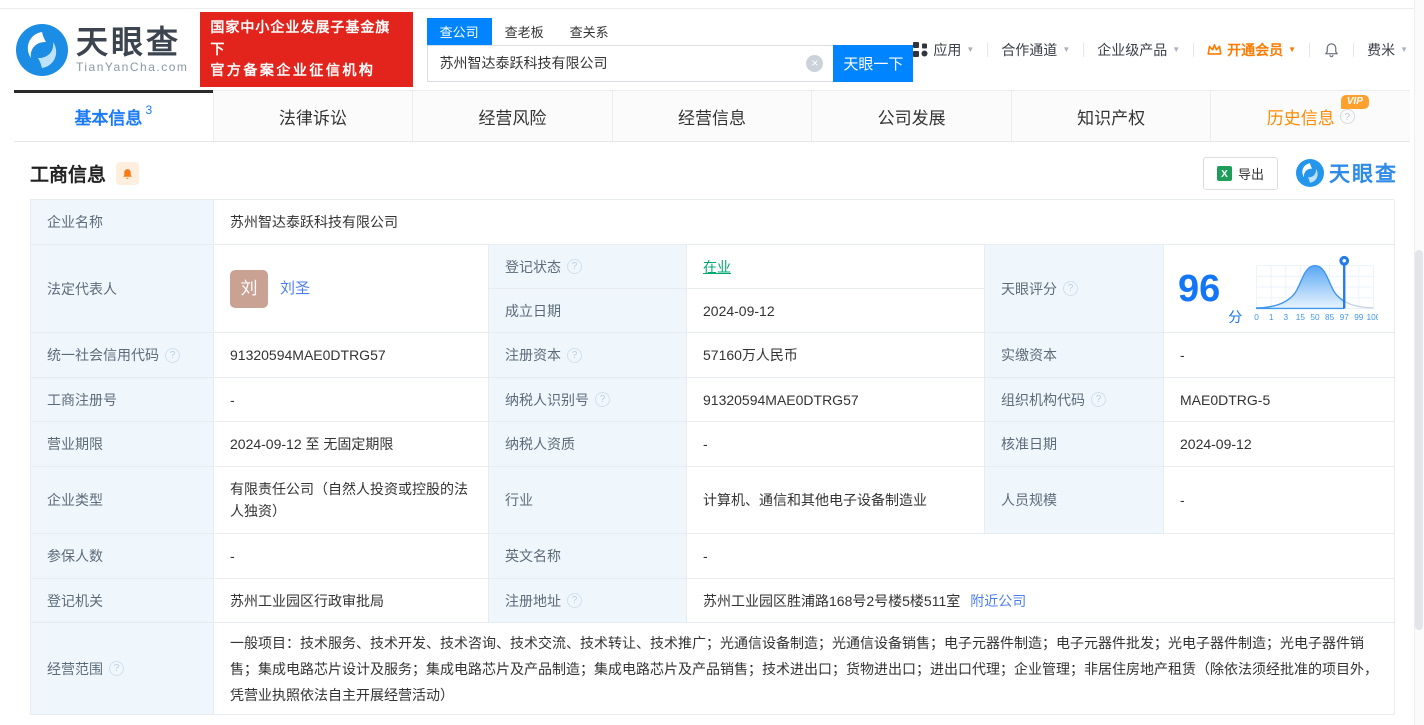 This screenshot has height=725, width=1424. Describe the element at coordinates (1074, 355) in the screenshot. I see `field-label-paid-capital: 实缴资本` at that location.